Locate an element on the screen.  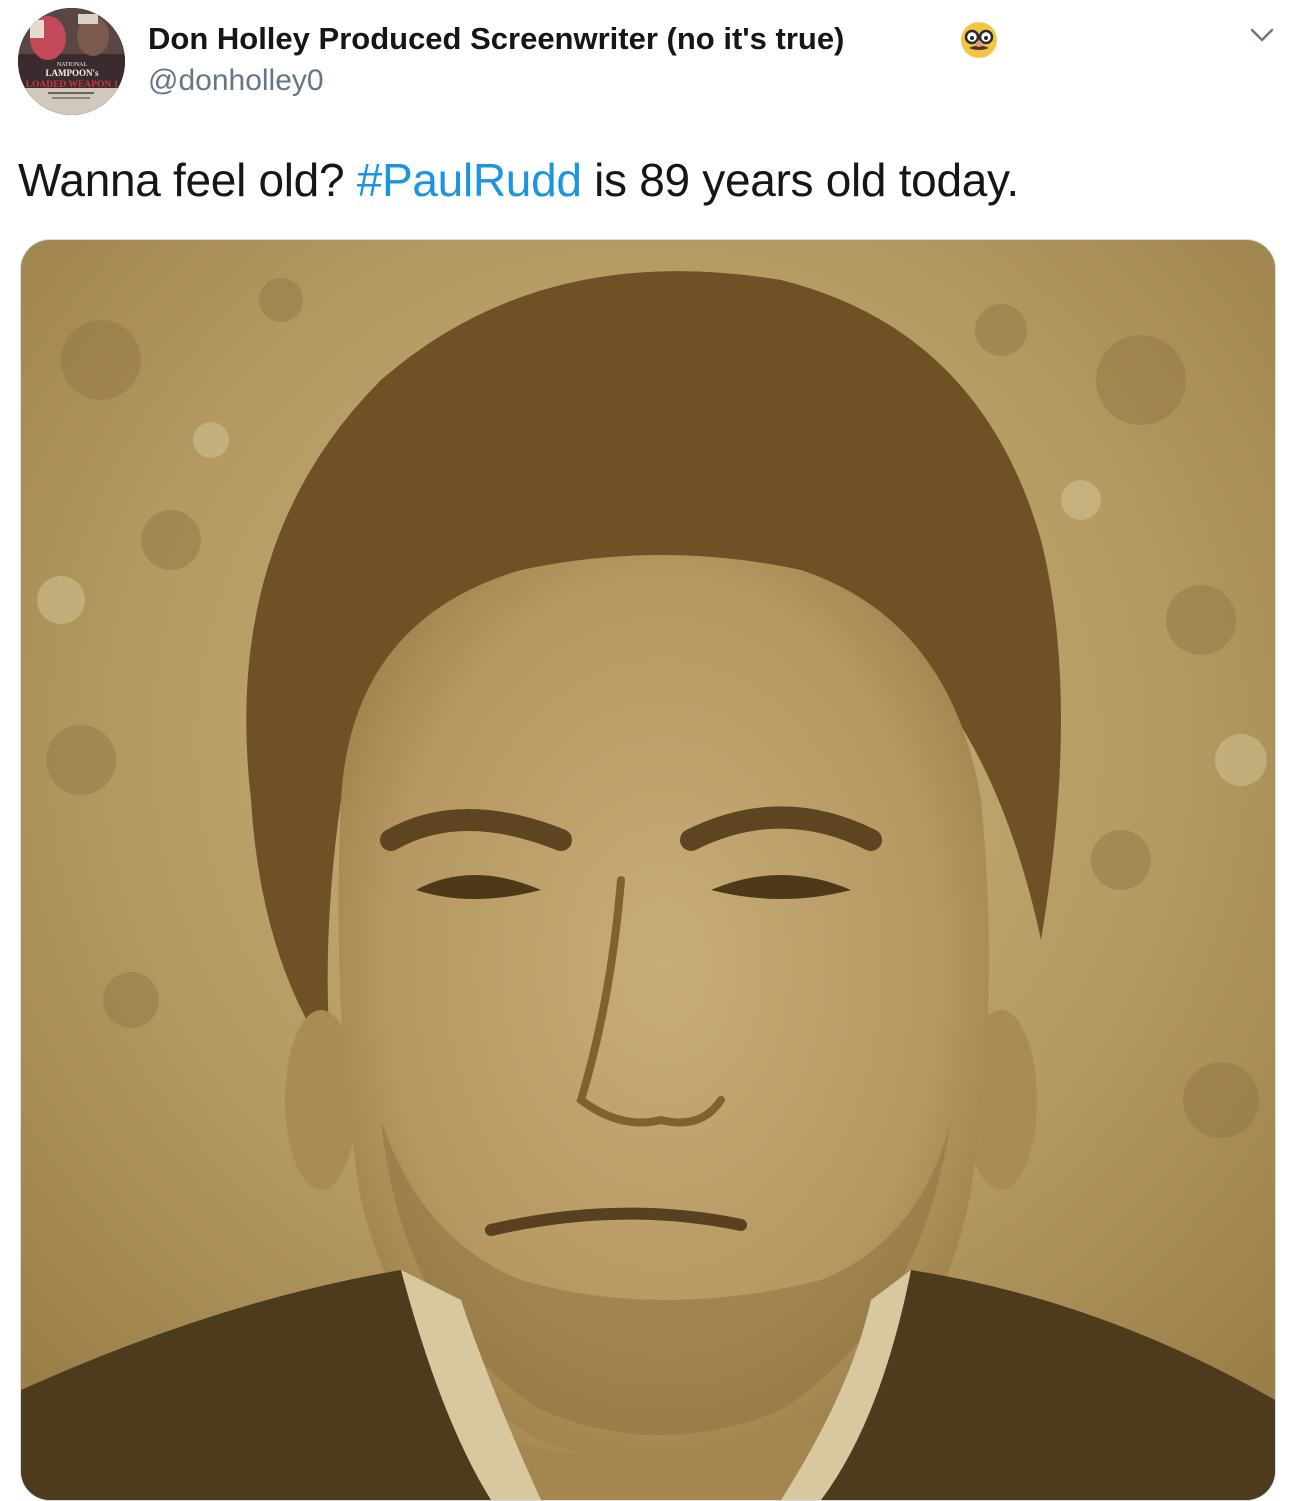
avatar: NATIONAL LAMPOON's LOADED WEAPON 1 is located at coordinates (71, 61).